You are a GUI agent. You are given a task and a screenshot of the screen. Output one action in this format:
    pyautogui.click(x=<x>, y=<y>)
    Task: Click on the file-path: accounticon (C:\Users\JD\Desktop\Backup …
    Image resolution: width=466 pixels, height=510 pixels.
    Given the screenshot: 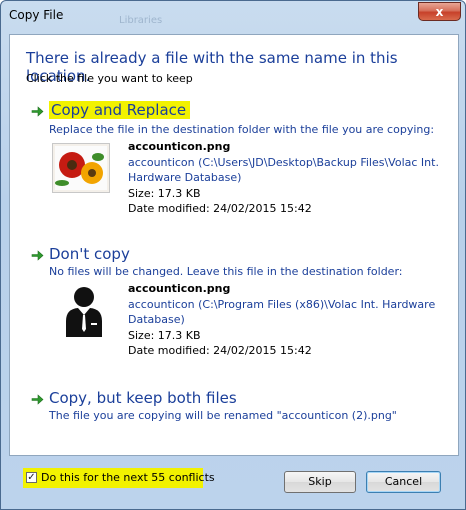 What is the action you would take?
    pyautogui.click(x=283, y=162)
    